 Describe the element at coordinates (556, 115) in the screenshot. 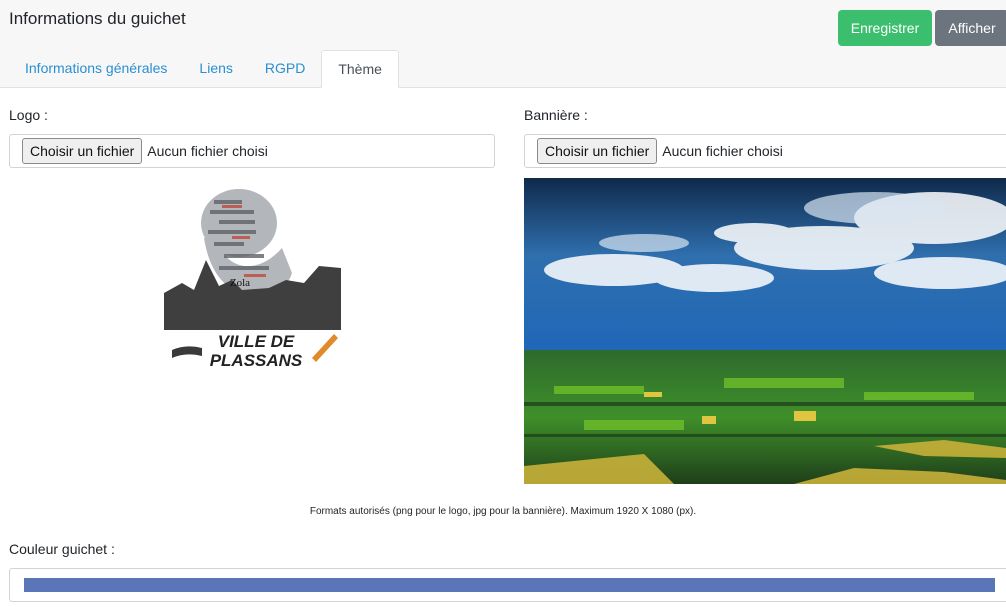

I see `banner-label: Bannière :` at that location.